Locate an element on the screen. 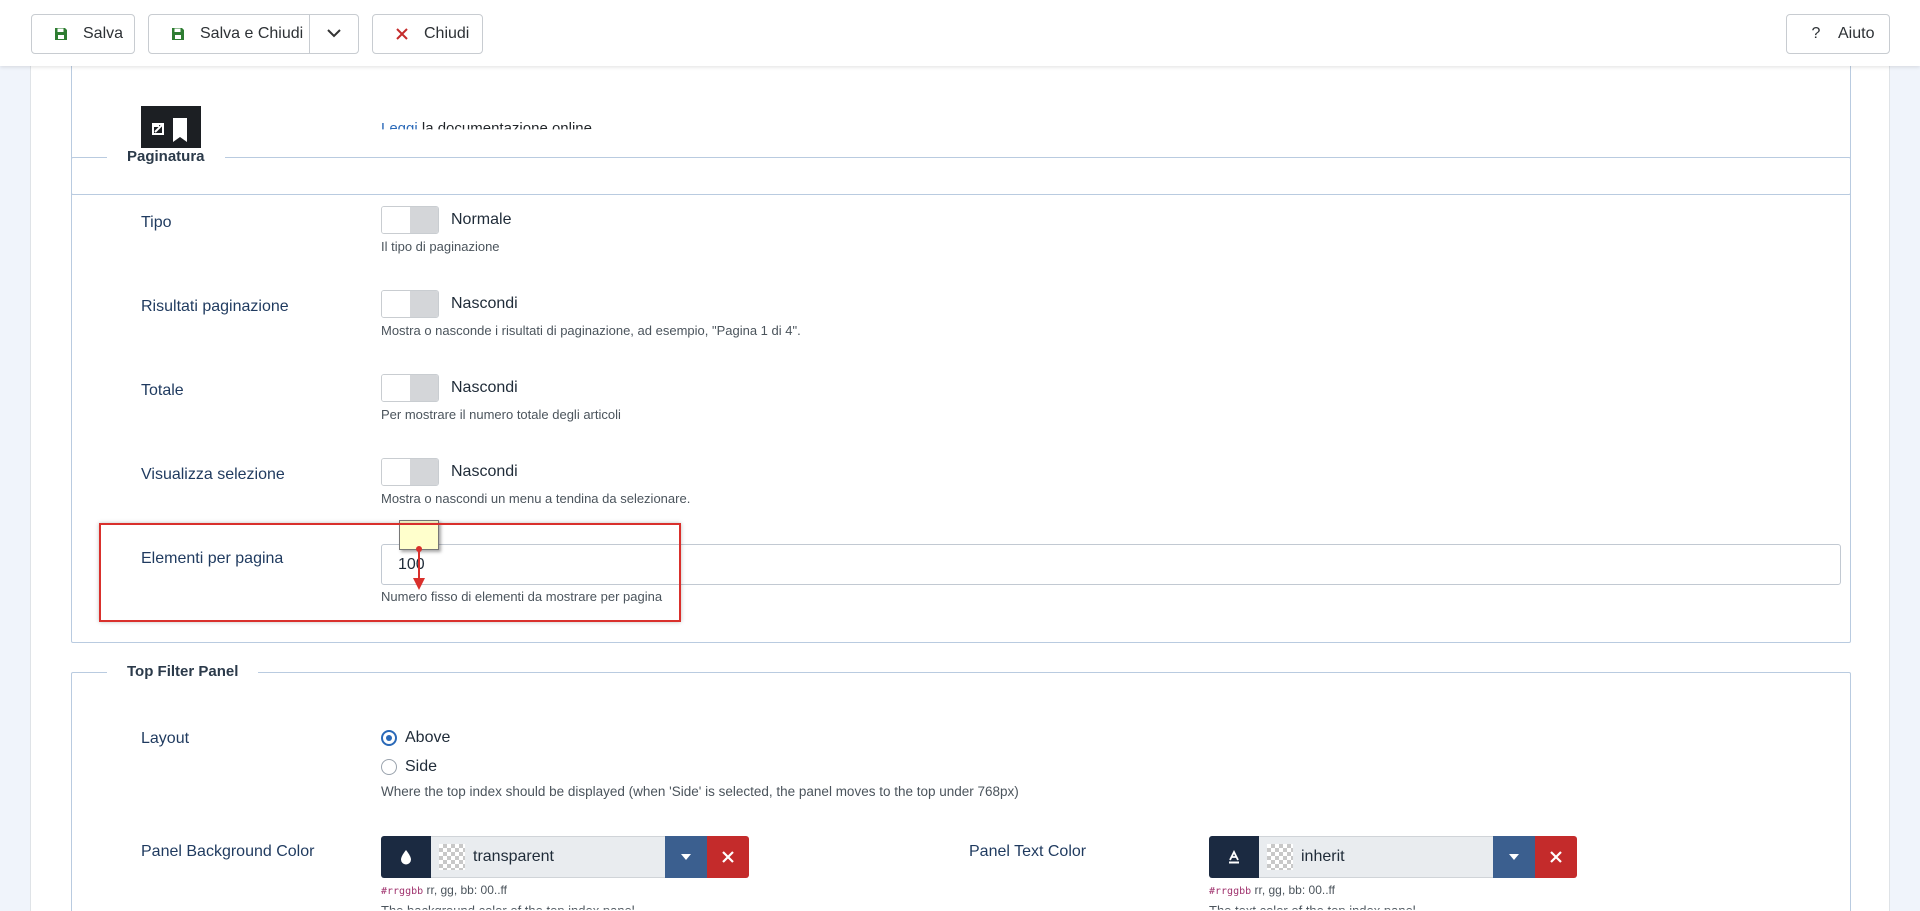 This screenshot has height=911, width=1920. panel-text-color-picker: inherit is located at coordinates (1393, 857).